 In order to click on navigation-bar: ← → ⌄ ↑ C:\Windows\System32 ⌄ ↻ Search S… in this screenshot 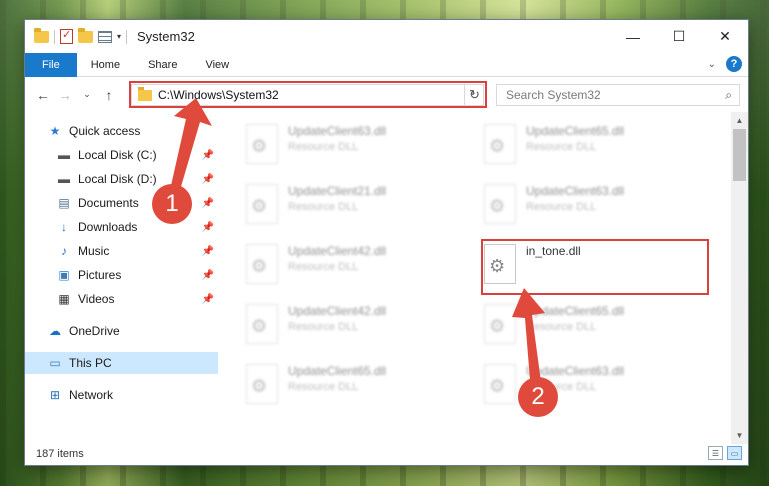, I will do `click(386, 94)`.